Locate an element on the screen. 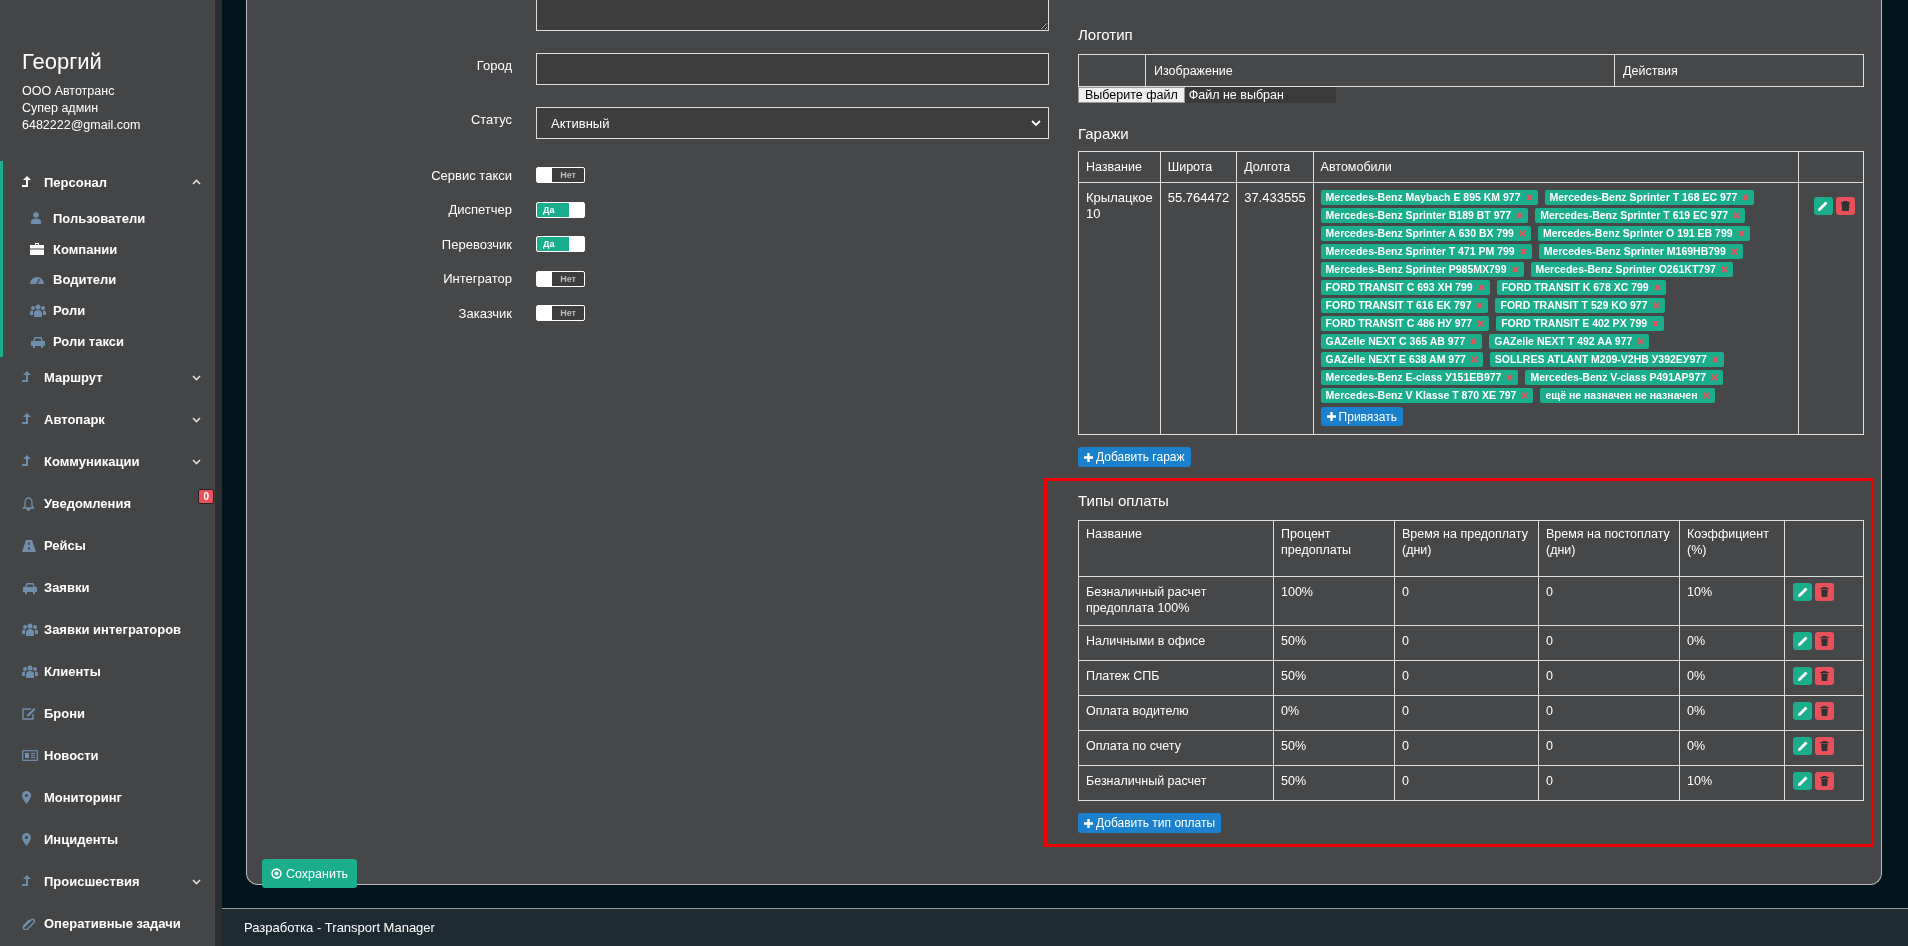 Image resolution: width=1908 pixels, height=946 pixels. city-input-field is located at coordinates (792, 69).